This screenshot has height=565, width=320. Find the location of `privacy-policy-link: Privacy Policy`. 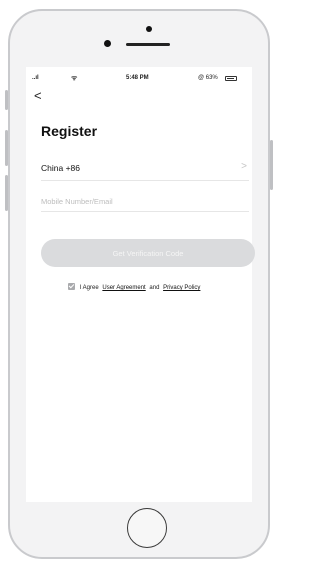

privacy-policy-link: Privacy Policy is located at coordinates (181, 288).